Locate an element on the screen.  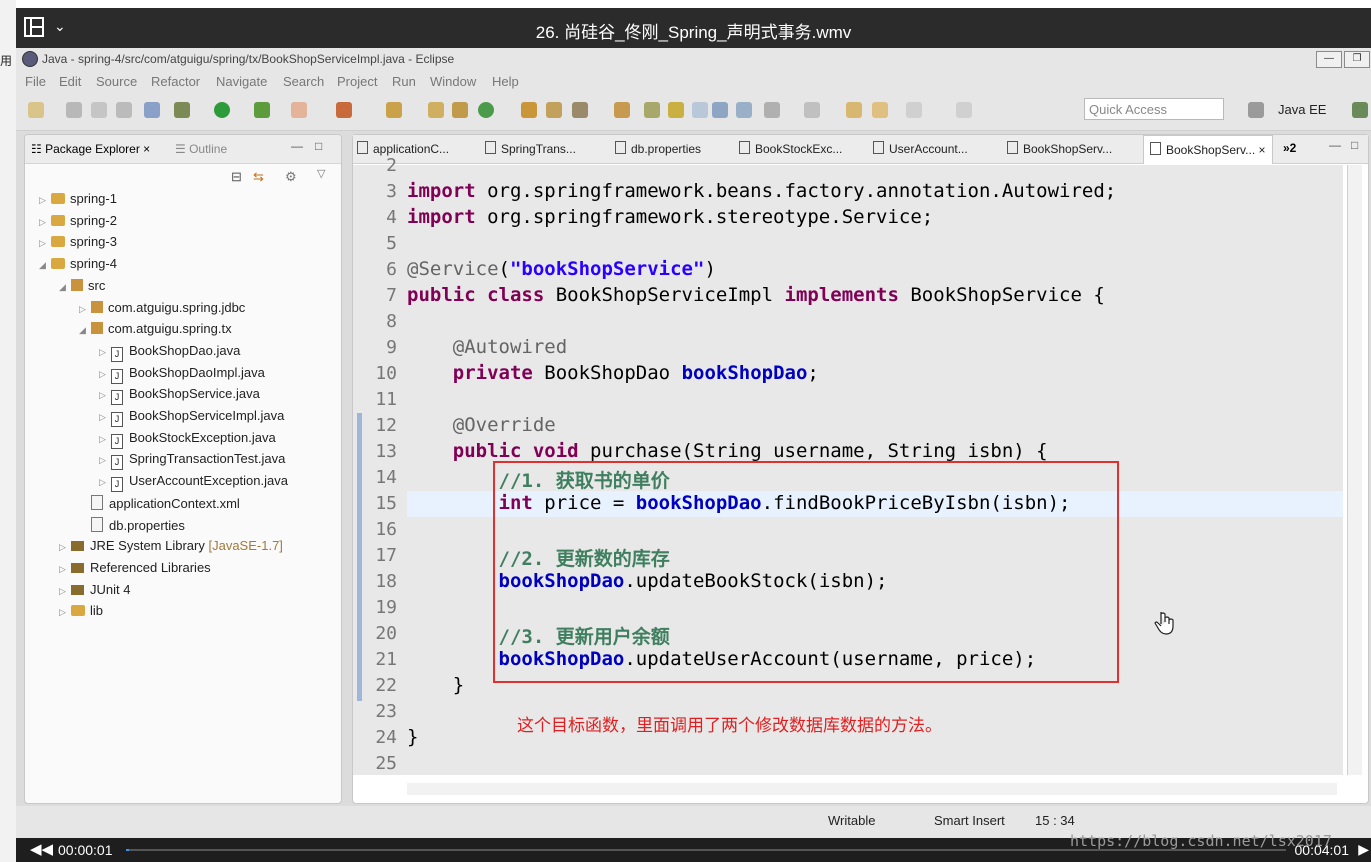
menu-window: Window is located at coordinates (453, 81).